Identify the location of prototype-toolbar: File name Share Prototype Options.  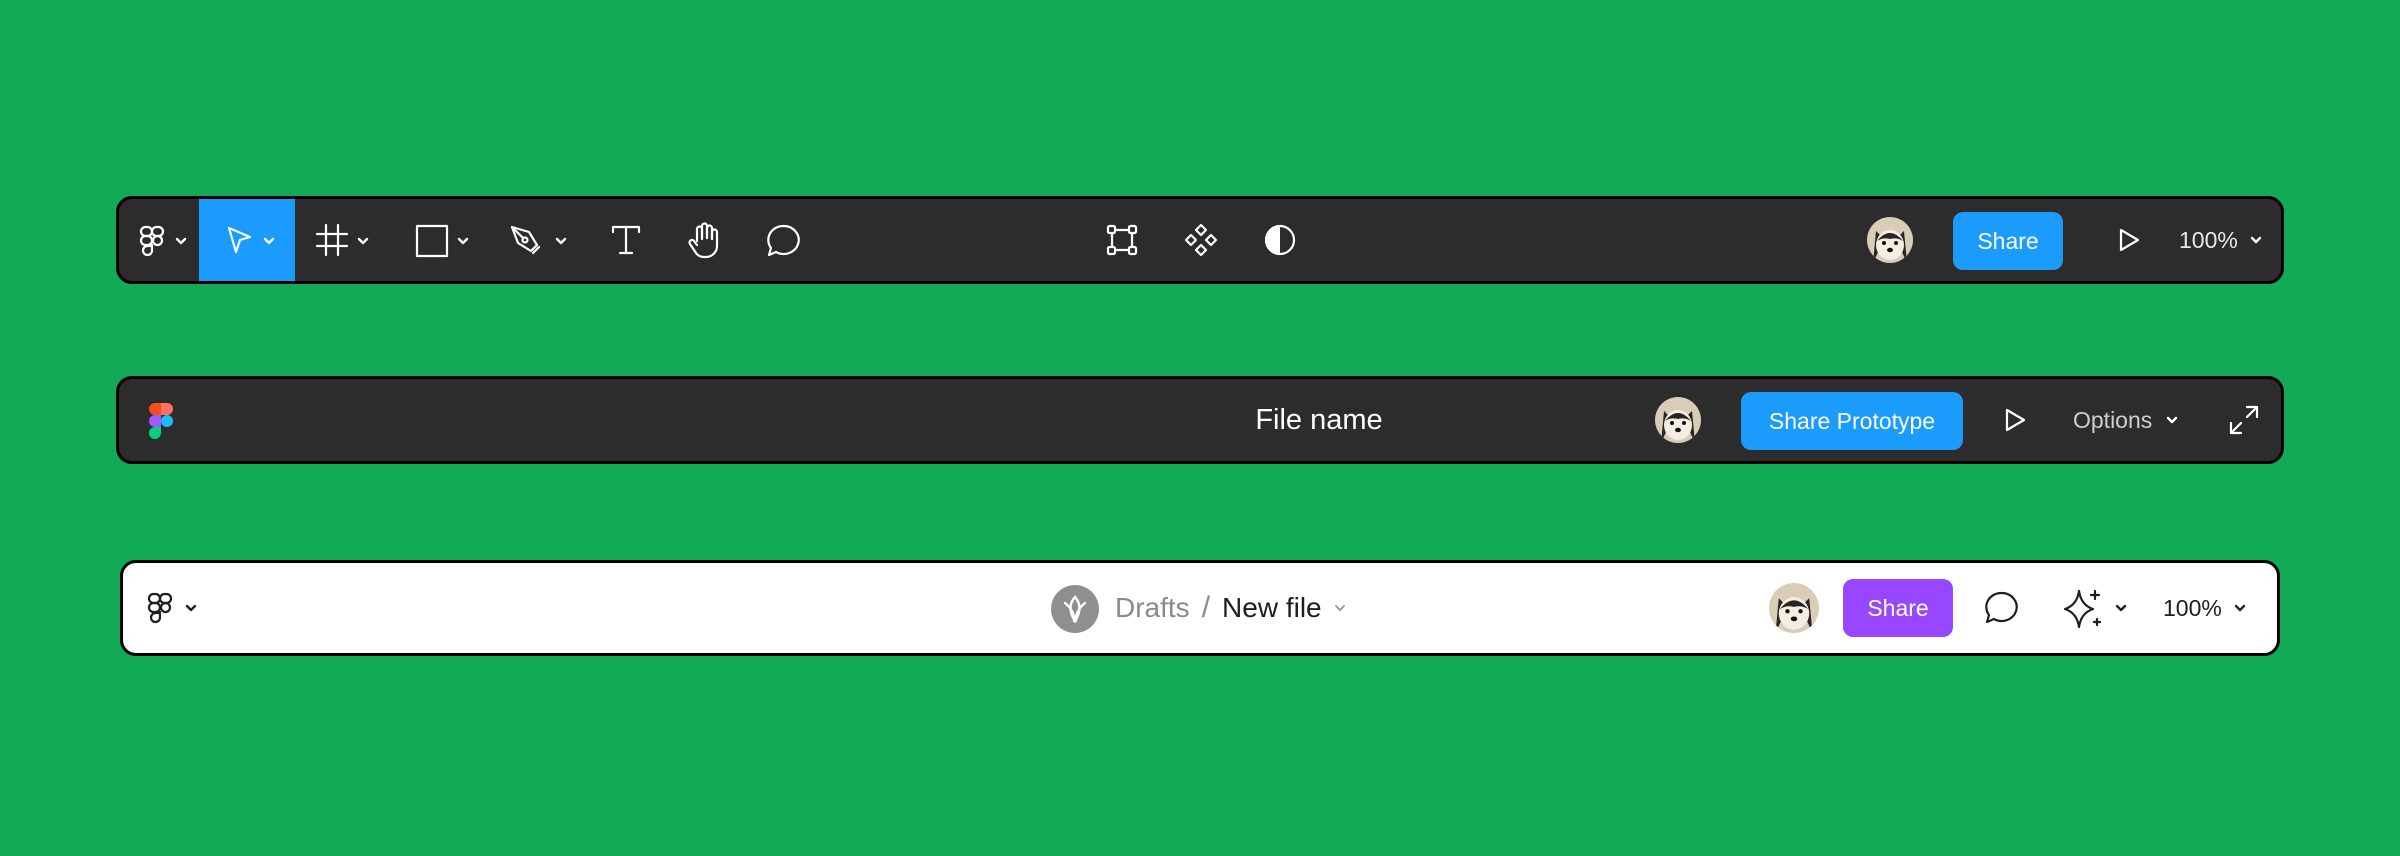
(1200, 420).